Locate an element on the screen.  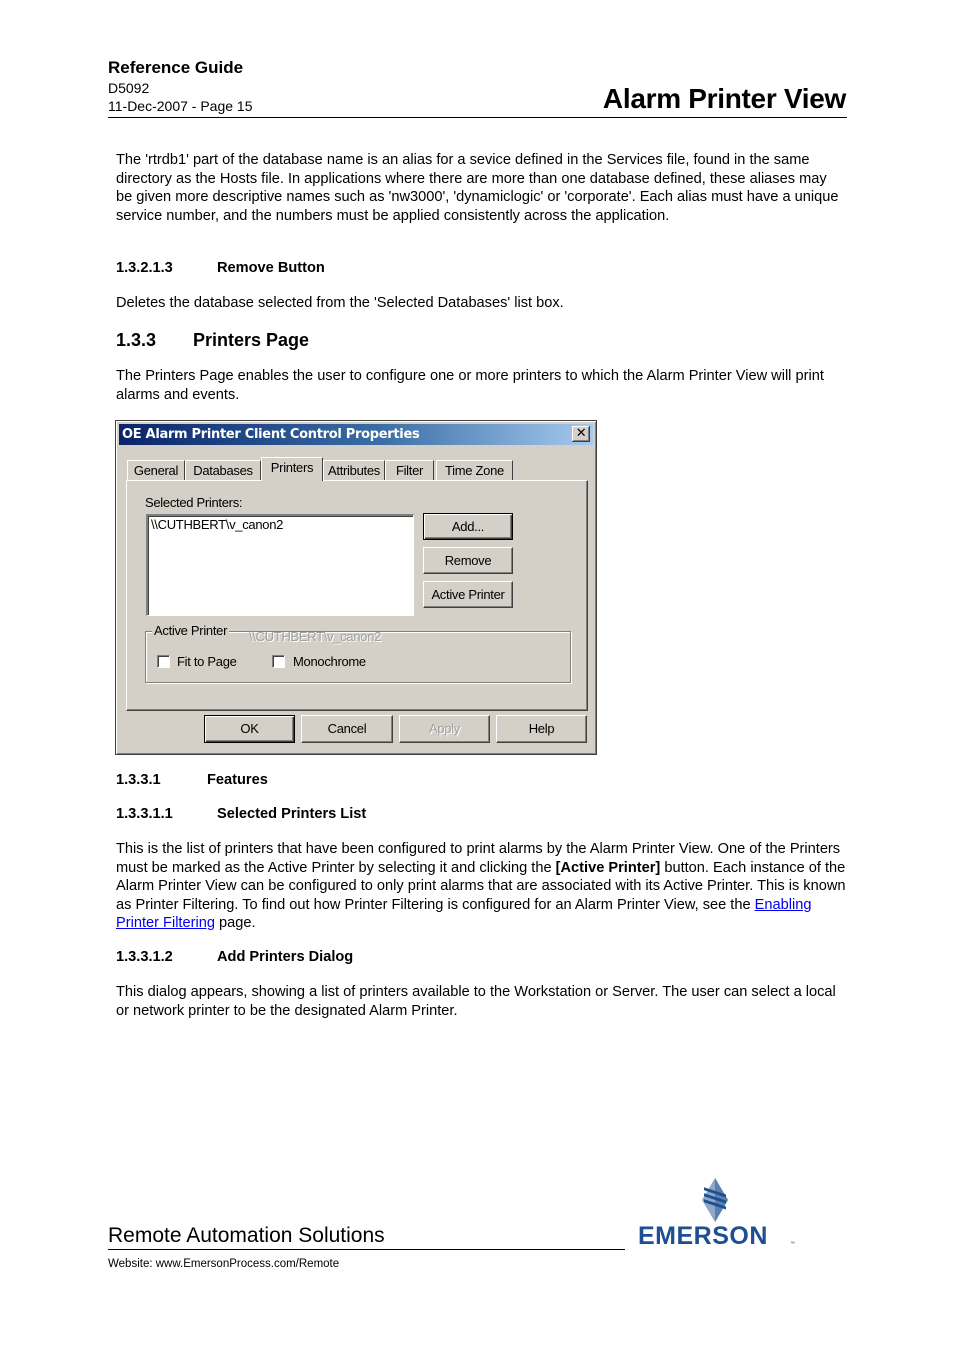
heading-title: Selected Printers List is located at coordinates (292, 814).